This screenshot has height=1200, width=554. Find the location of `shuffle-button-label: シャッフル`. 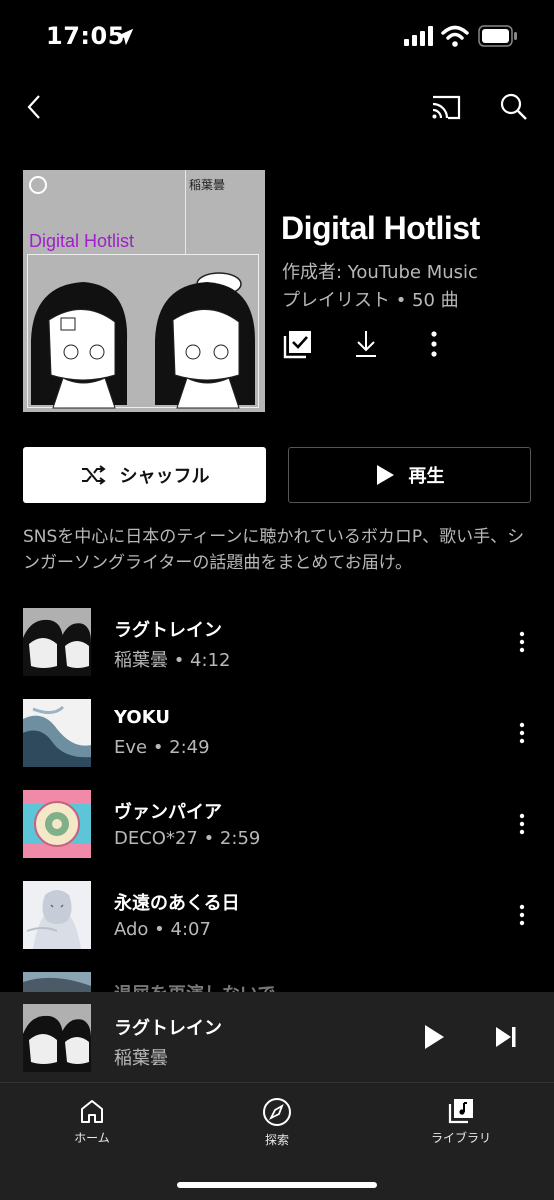

shuffle-button-label: シャッフル is located at coordinates (164, 476).